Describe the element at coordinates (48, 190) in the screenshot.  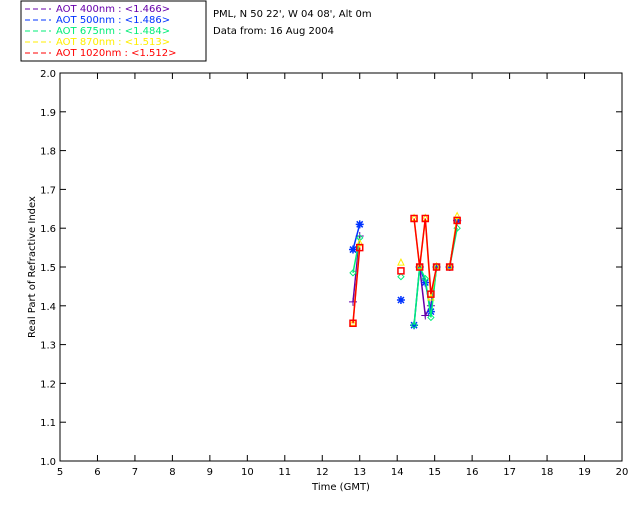
I see `y-tick-label: 1.7` at that location.